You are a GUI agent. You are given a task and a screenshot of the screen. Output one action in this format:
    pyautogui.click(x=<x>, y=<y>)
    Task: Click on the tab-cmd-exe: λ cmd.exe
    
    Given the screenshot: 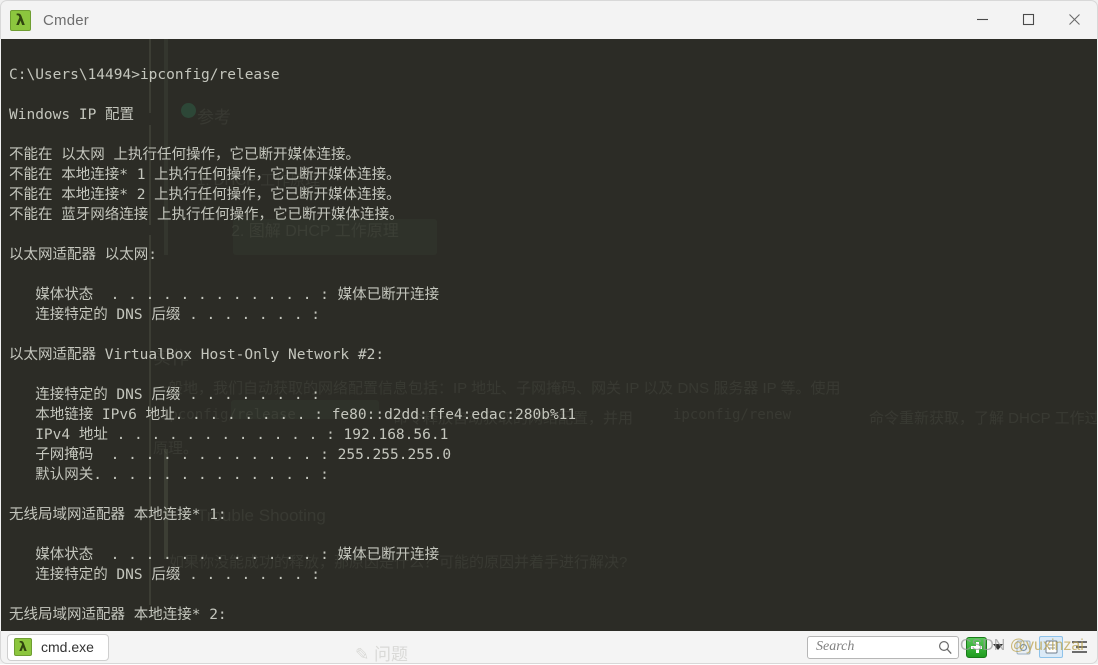 What is the action you would take?
    pyautogui.click(x=58, y=647)
    